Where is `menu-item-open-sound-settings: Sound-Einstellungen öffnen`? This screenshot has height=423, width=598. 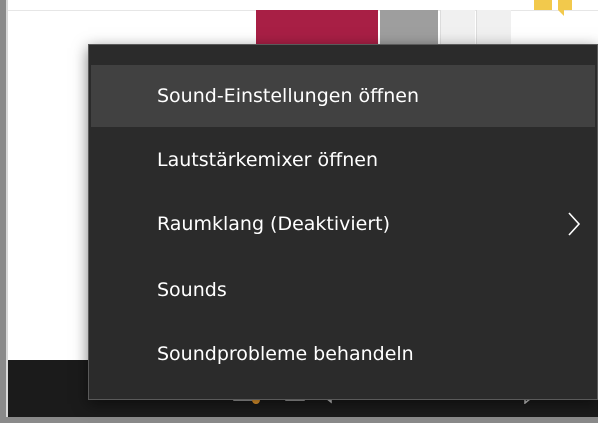 menu-item-open-sound-settings: Sound-Einstellungen öffnen is located at coordinates (343, 96).